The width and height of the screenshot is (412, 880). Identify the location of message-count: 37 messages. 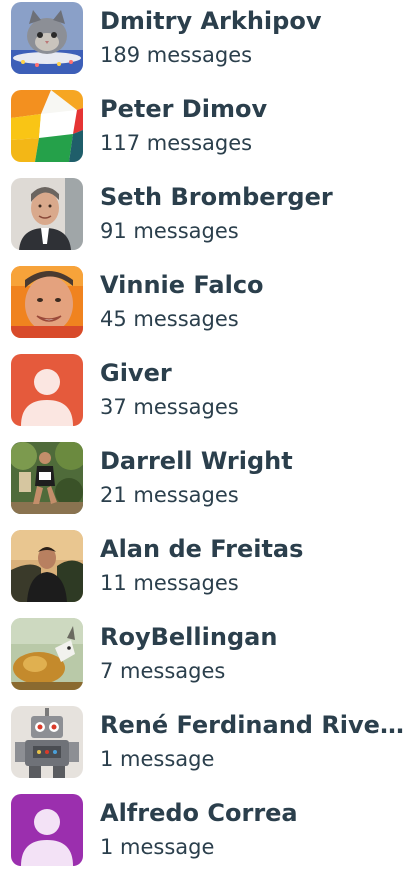
(169, 407).